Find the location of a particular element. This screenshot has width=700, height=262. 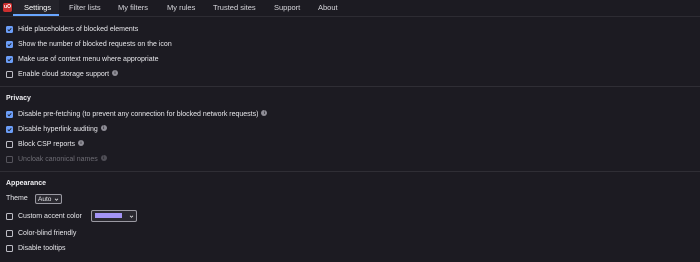

theme-label: Theme is located at coordinates (17, 198).